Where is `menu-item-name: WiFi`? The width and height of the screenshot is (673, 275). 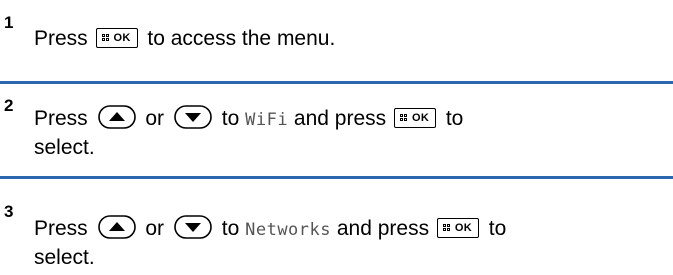 menu-item-name: WiFi is located at coordinates (267, 120).